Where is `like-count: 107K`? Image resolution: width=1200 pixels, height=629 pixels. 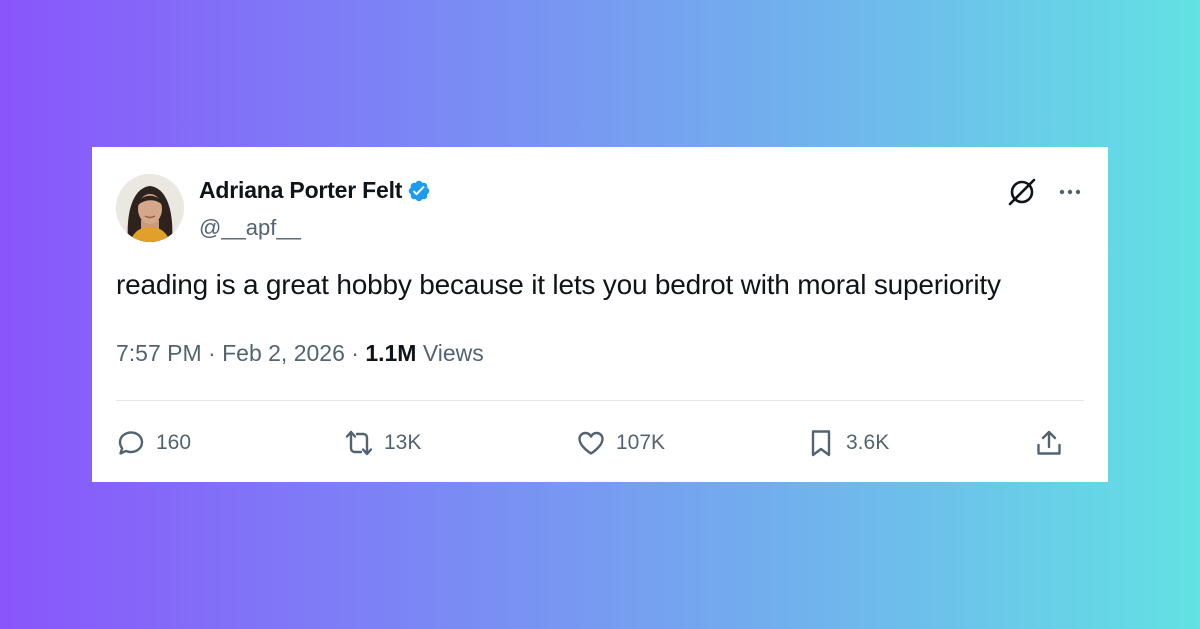
like-count: 107K is located at coordinates (641, 442).